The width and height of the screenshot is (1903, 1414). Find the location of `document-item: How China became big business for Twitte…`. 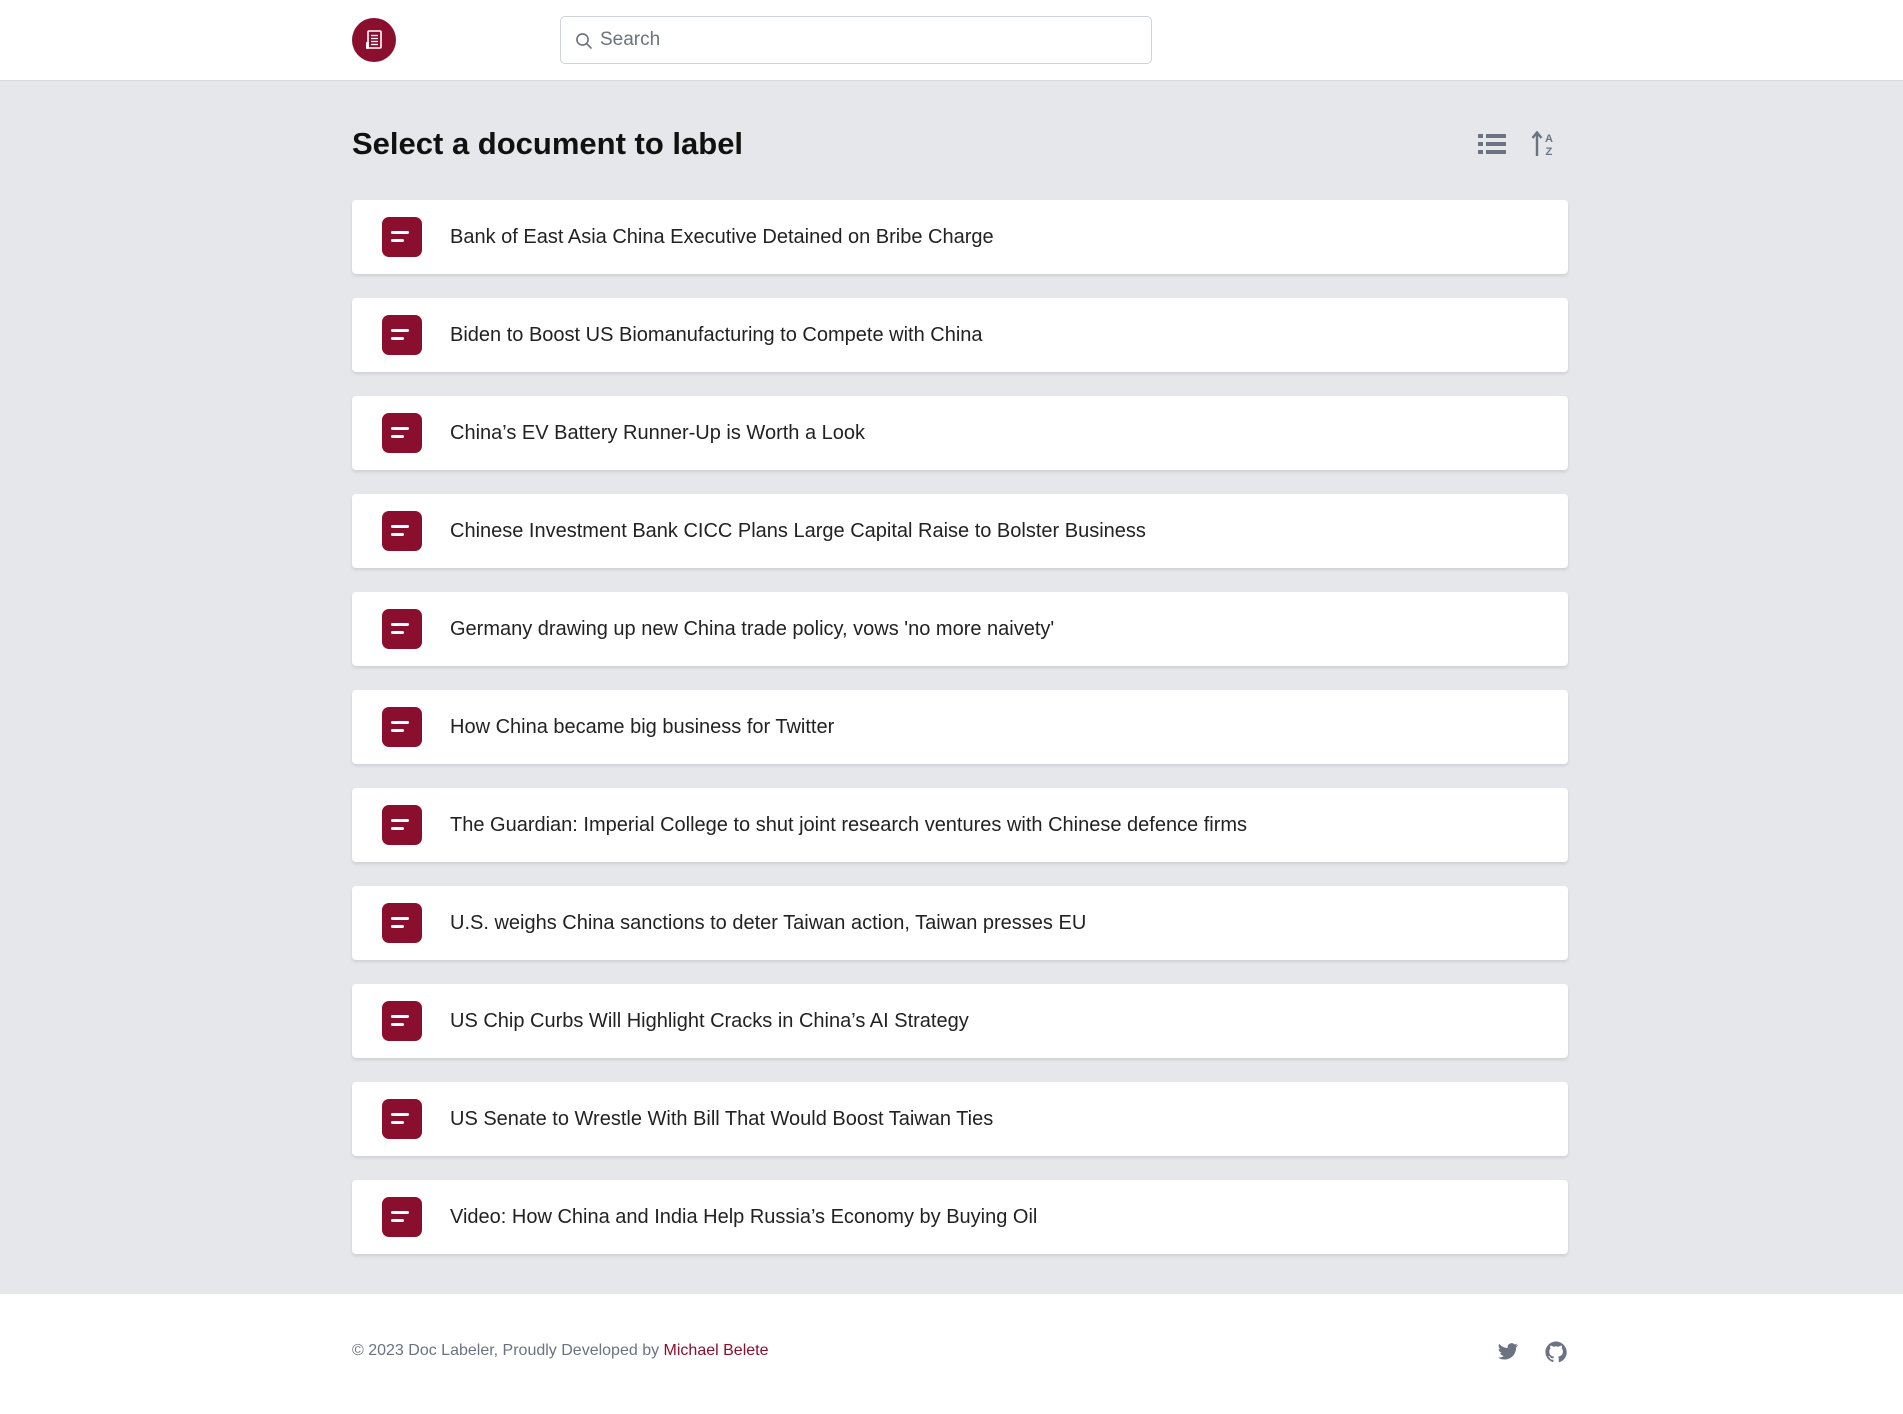

document-item: How China became big business for Twitte… is located at coordinates (960, 727).